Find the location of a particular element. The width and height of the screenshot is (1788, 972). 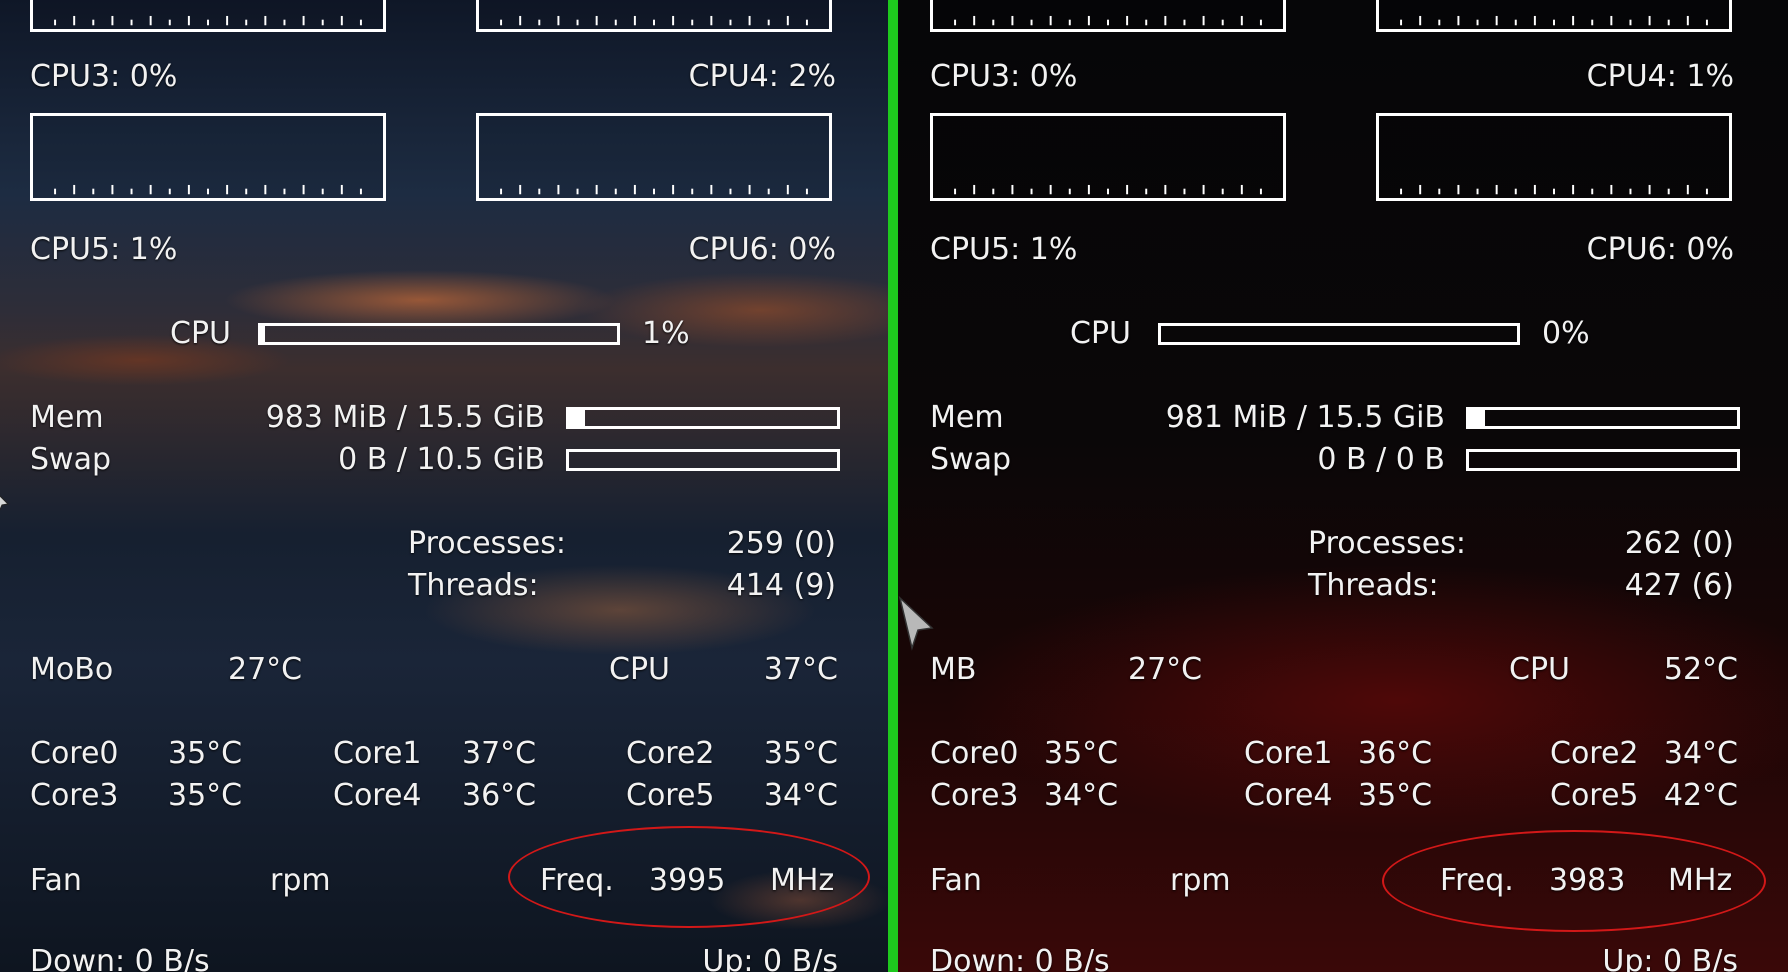

fan-unit: rpm is located at coordinates (1200, 880).